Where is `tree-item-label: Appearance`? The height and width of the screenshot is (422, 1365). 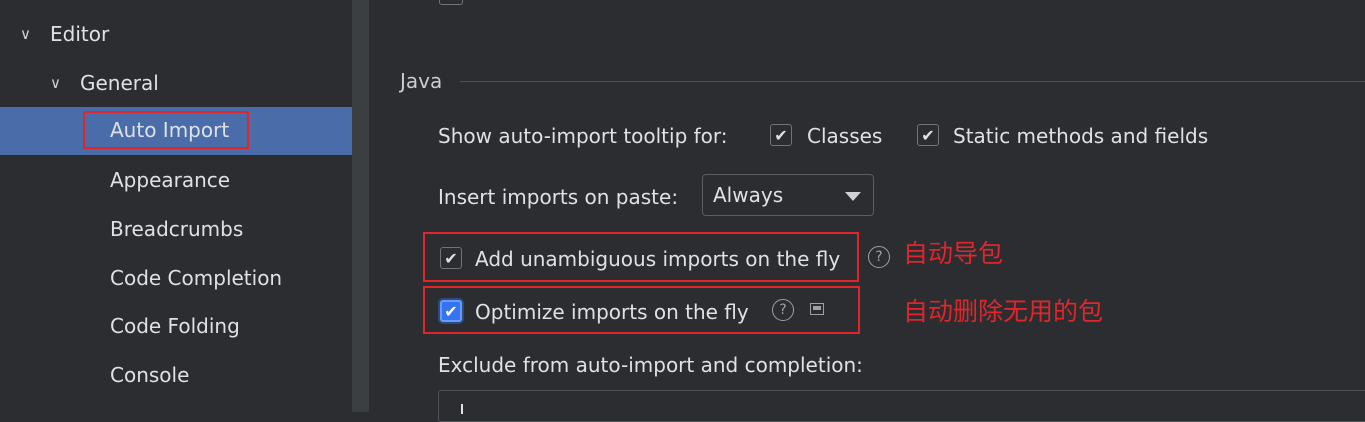
tree-item-label: Appearance is located at coordinates (170, 180).